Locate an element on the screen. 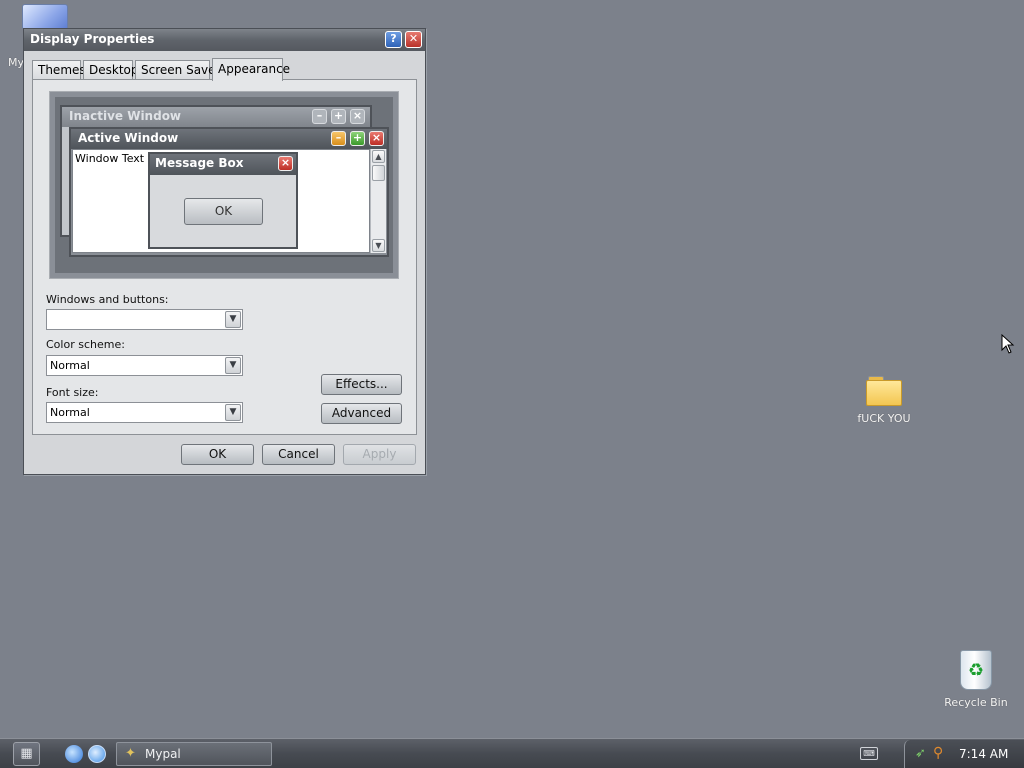 The width and height of the screenshot is (1024, 768). close-icon: ✕ is located at coordinates (413, 38).